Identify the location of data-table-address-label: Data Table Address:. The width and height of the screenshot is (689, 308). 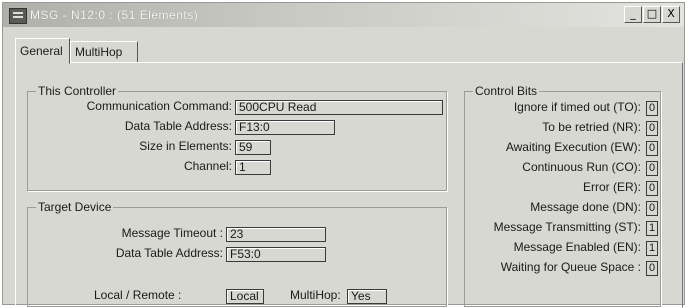
(178, 126).